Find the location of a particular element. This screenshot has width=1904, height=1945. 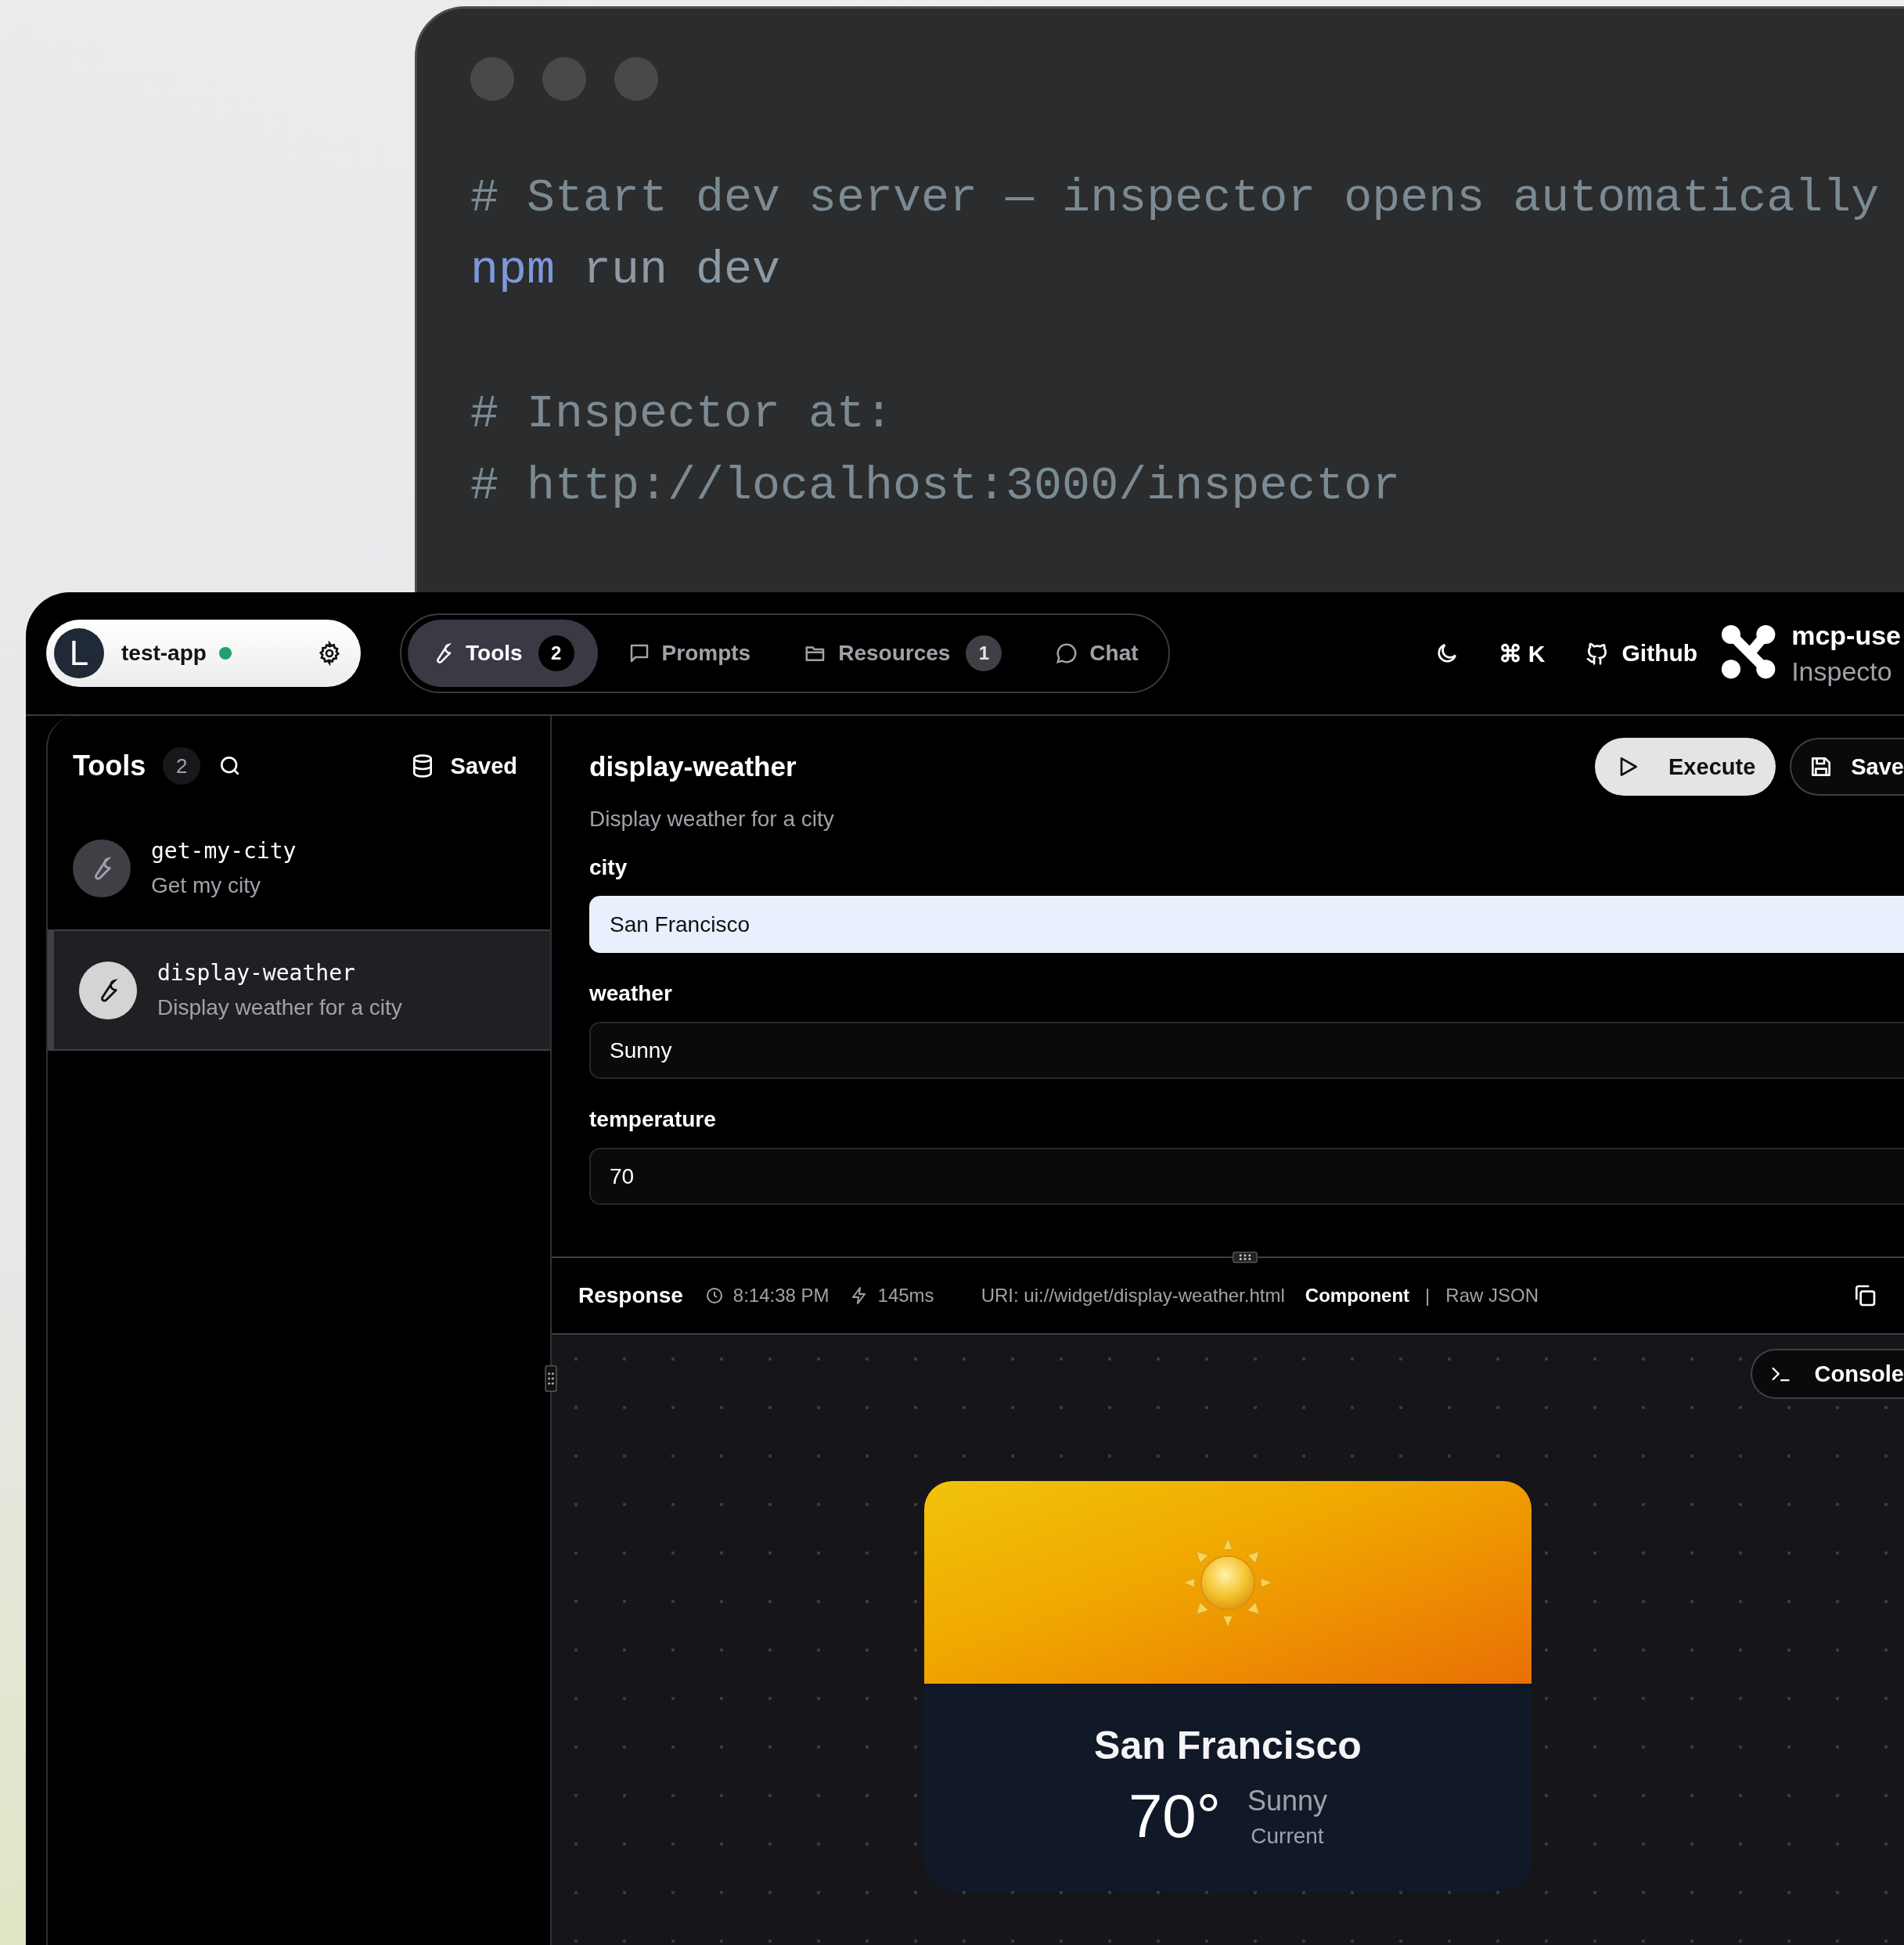

sun-icon is located at coordinates (1228, 1582).